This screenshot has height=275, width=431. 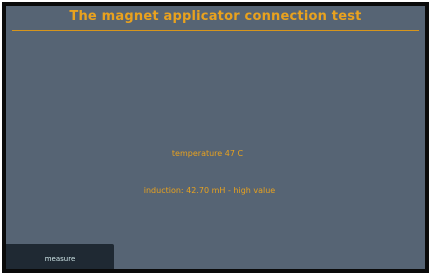 I want to click on page-title: The magnet applicator connection test, so click(x=215, y=16).